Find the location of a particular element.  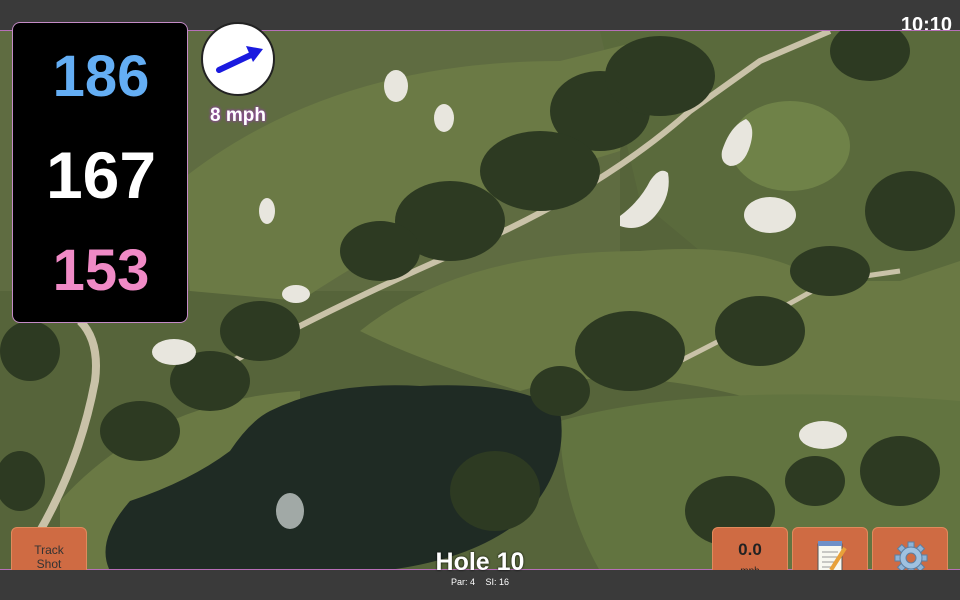

track-shot-label: Track Shot is located at coordinates (49, 557).